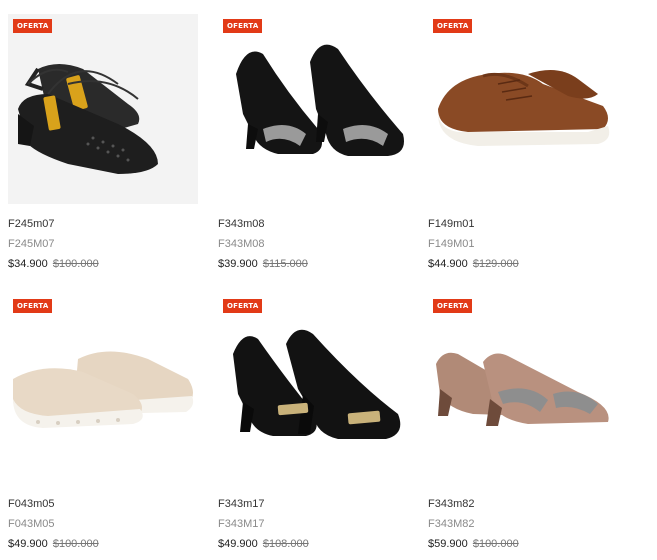 The image size is (657, 560). What do you see at coordinates (285, 264) in the screenshot?
I see `original-price: $115.000` at bounding box center [285, 264].